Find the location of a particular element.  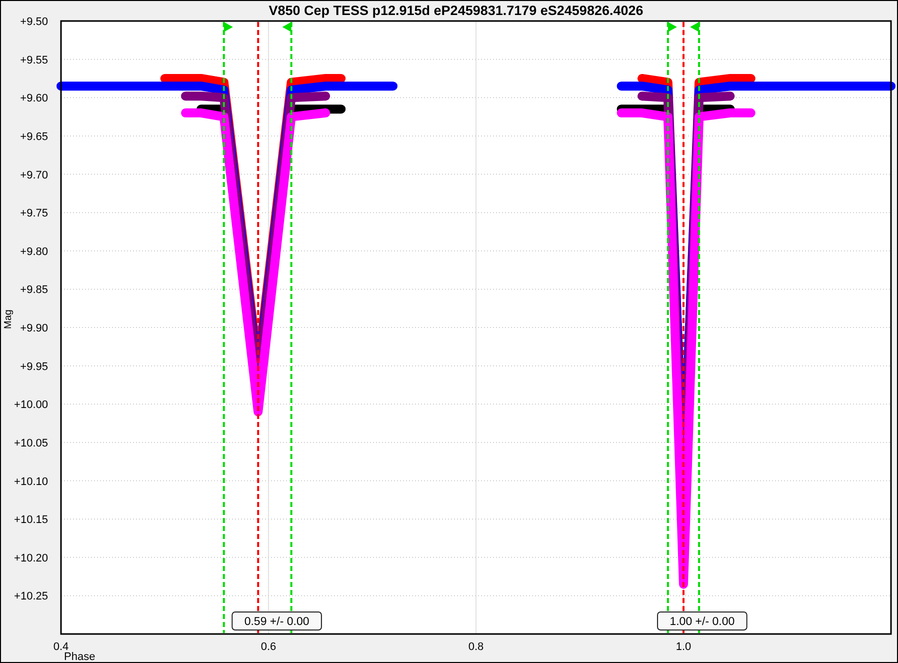

y-axis-label: Mag is located at coordinates (8, 319).